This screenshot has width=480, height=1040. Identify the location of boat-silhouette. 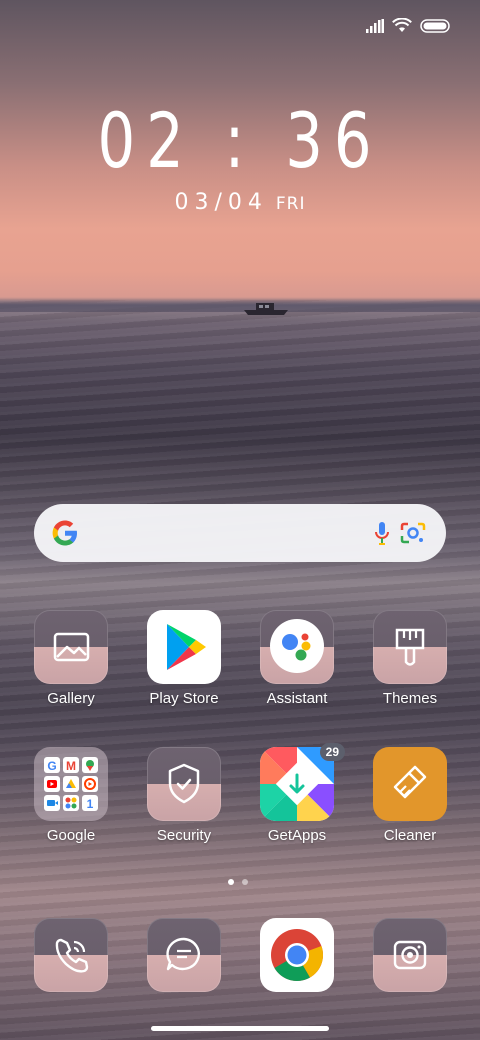
(266, 309).